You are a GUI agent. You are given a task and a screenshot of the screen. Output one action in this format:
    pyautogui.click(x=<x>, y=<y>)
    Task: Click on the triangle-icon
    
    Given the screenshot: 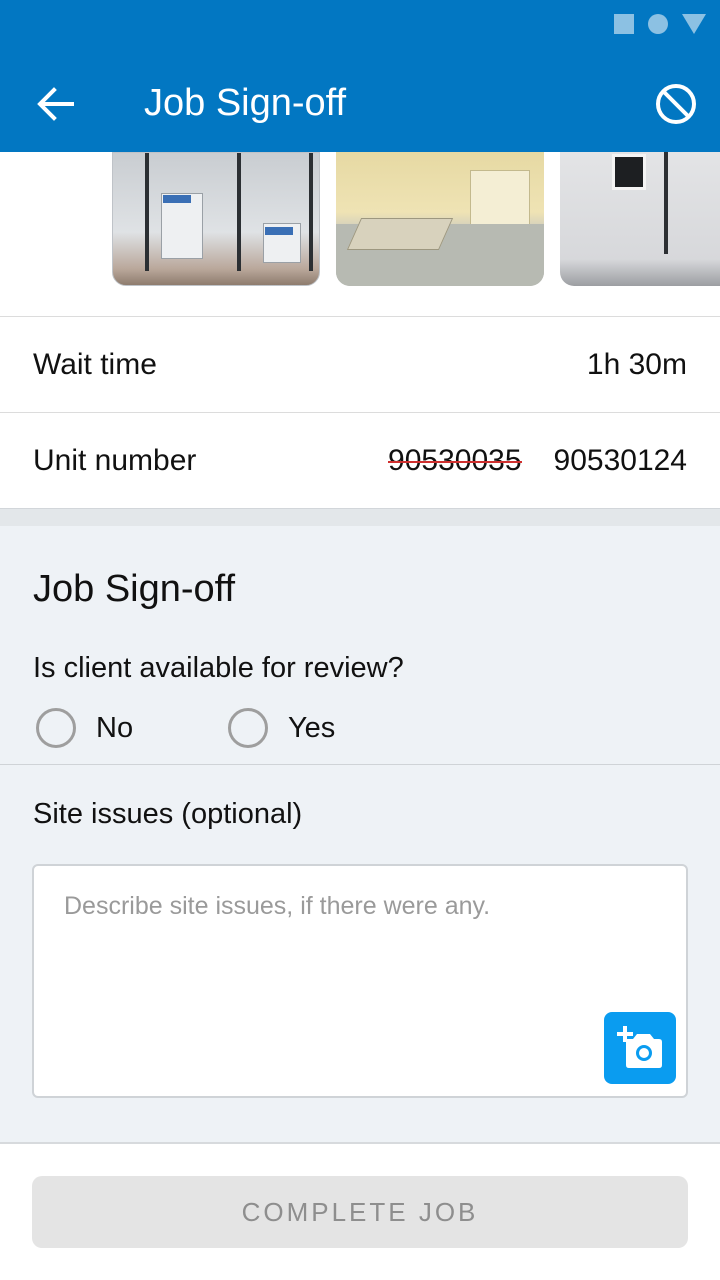 What is the action you would take?
    pyautogui.click(x=694, y=24)
    